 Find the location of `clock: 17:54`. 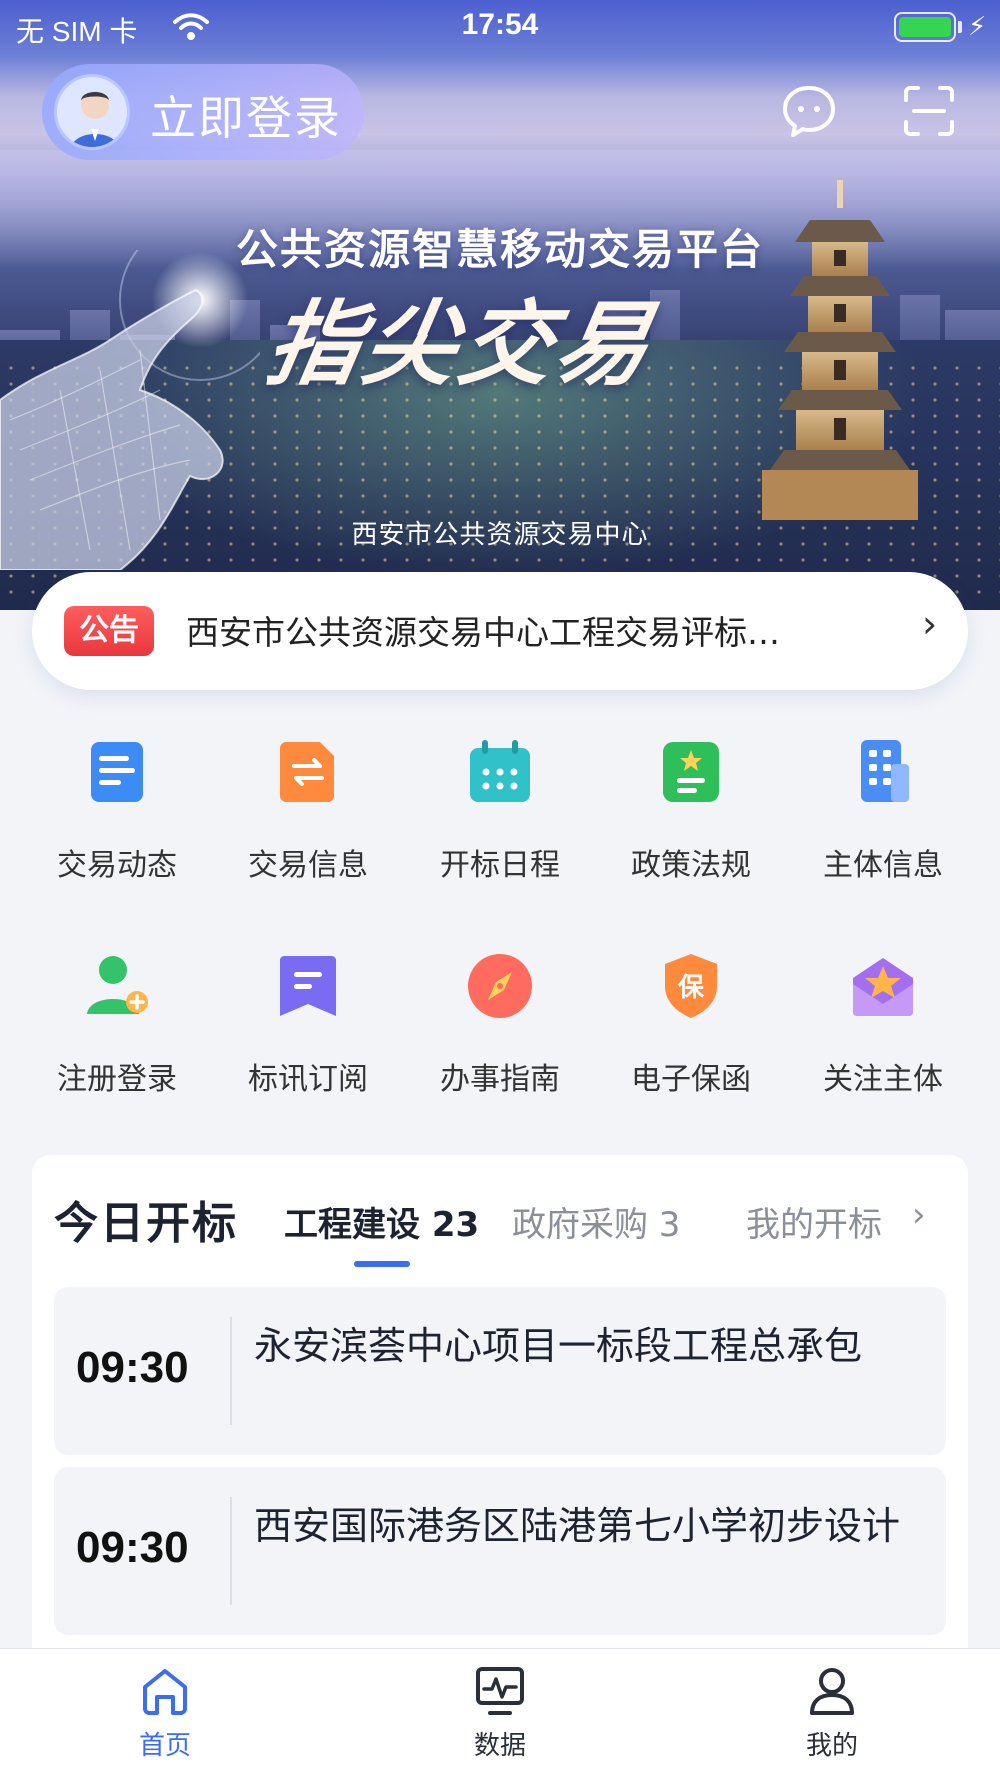

clock: 17:54 is located at coordinates (500, 24).